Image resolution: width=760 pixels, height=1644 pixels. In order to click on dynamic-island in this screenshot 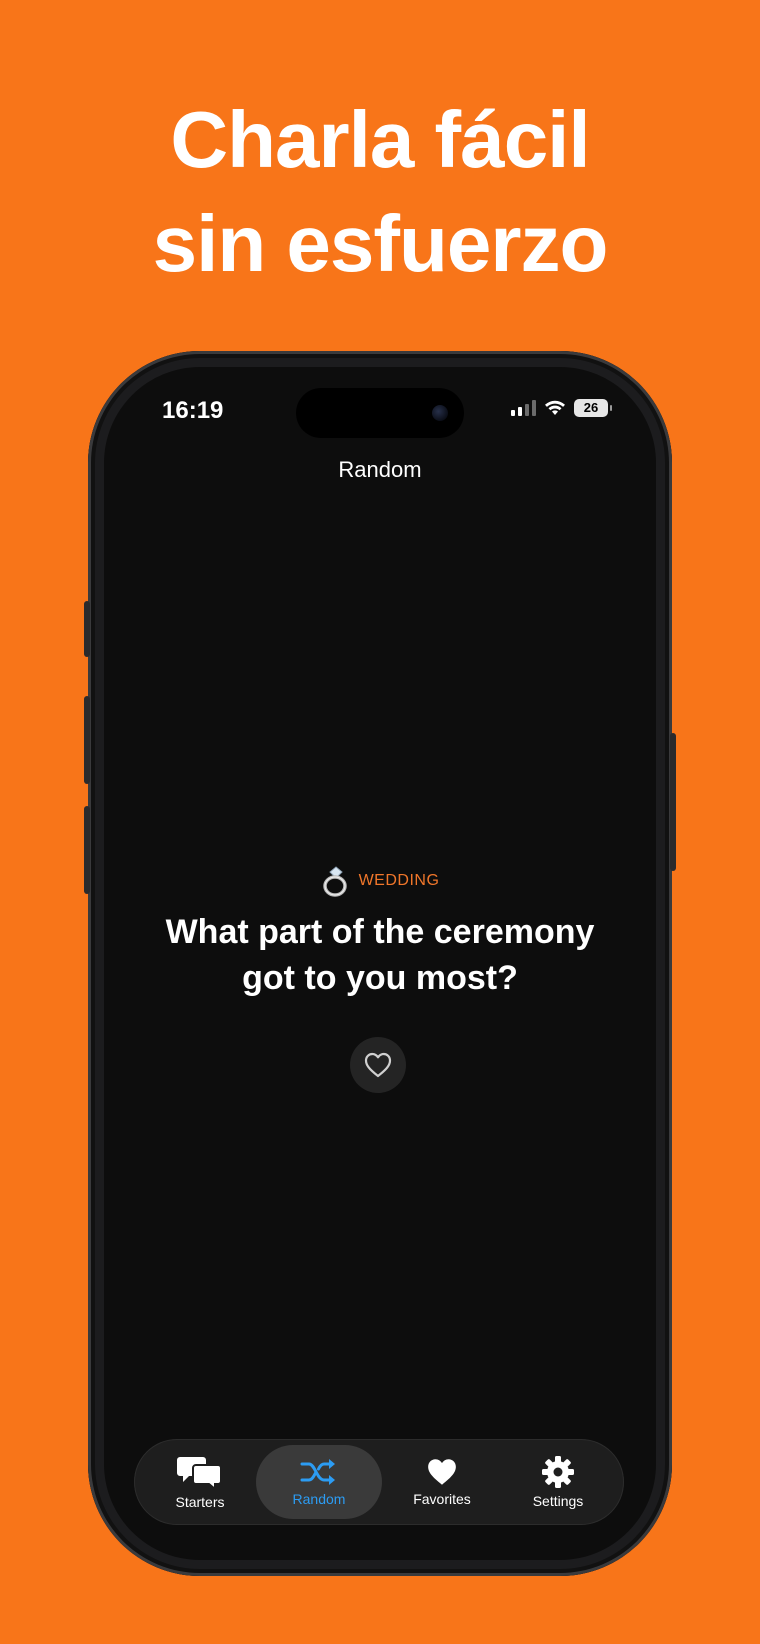, I will do `click(380, 413)`.